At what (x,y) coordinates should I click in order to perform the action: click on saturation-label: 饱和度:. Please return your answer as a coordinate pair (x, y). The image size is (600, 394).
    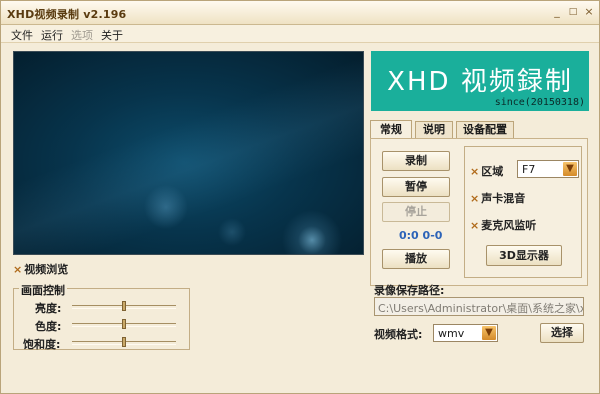
    Looking at the image, I should click on (42, 344).